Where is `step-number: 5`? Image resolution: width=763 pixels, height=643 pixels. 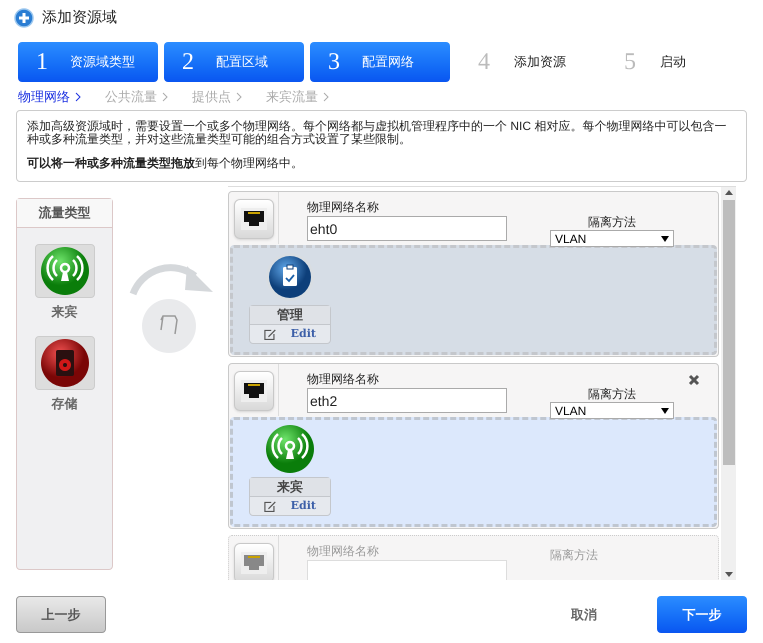 step-number: 5 is located at coordinates (630, 62).